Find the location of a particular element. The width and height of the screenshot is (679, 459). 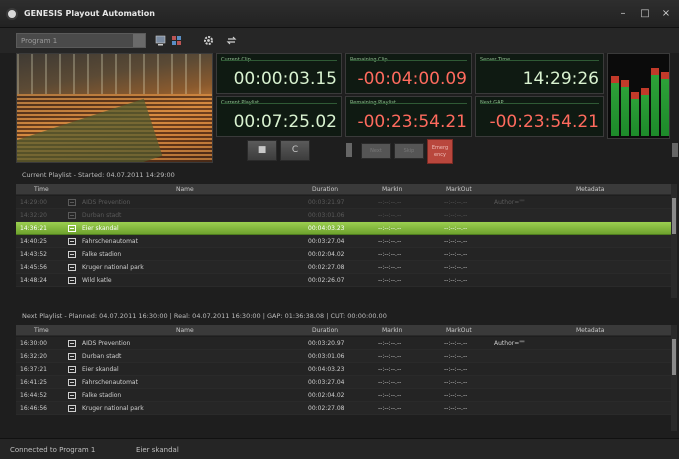

maximize-button: □ is located at coordinates (645, 13).